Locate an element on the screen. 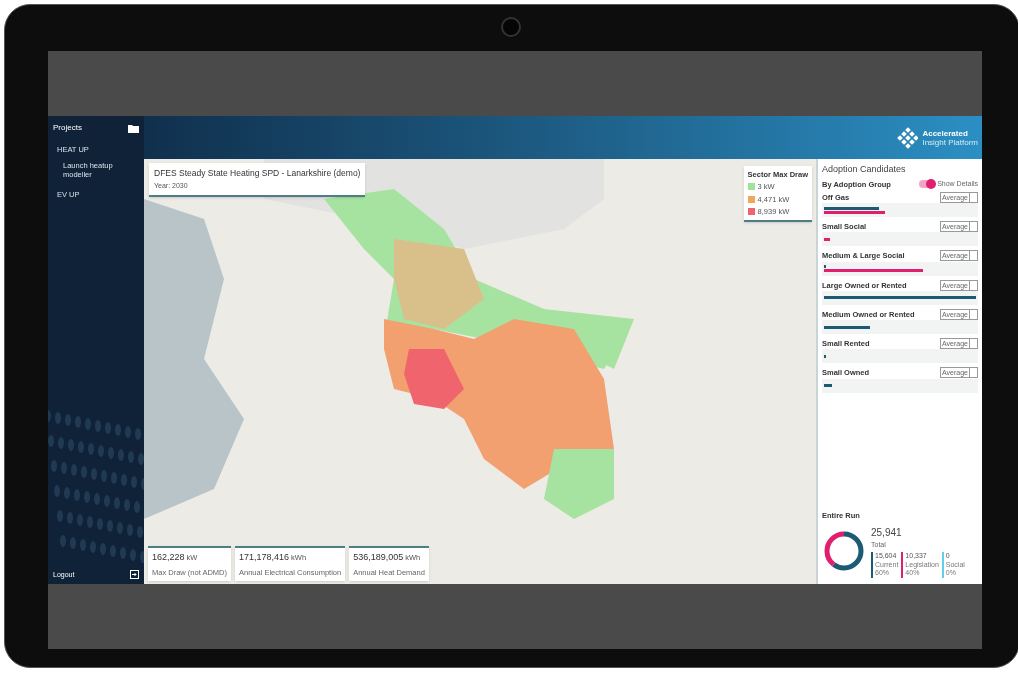 The height and width of the screenshot is (682, 1018). stat-value: 536,189,005 is located at coordinates (378, 558).